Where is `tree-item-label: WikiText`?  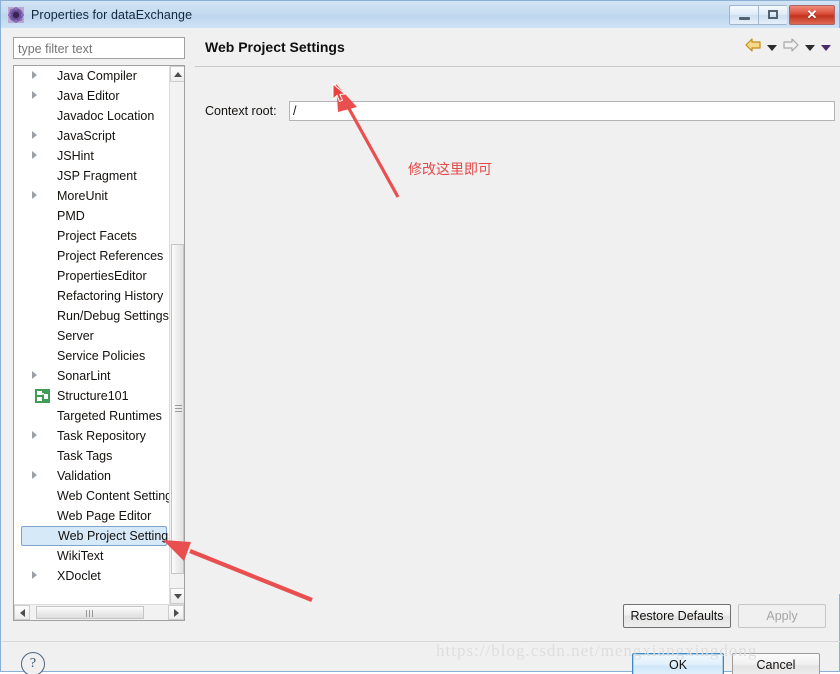
tree-item-label: WikiText is located at coordinates (80, 556).